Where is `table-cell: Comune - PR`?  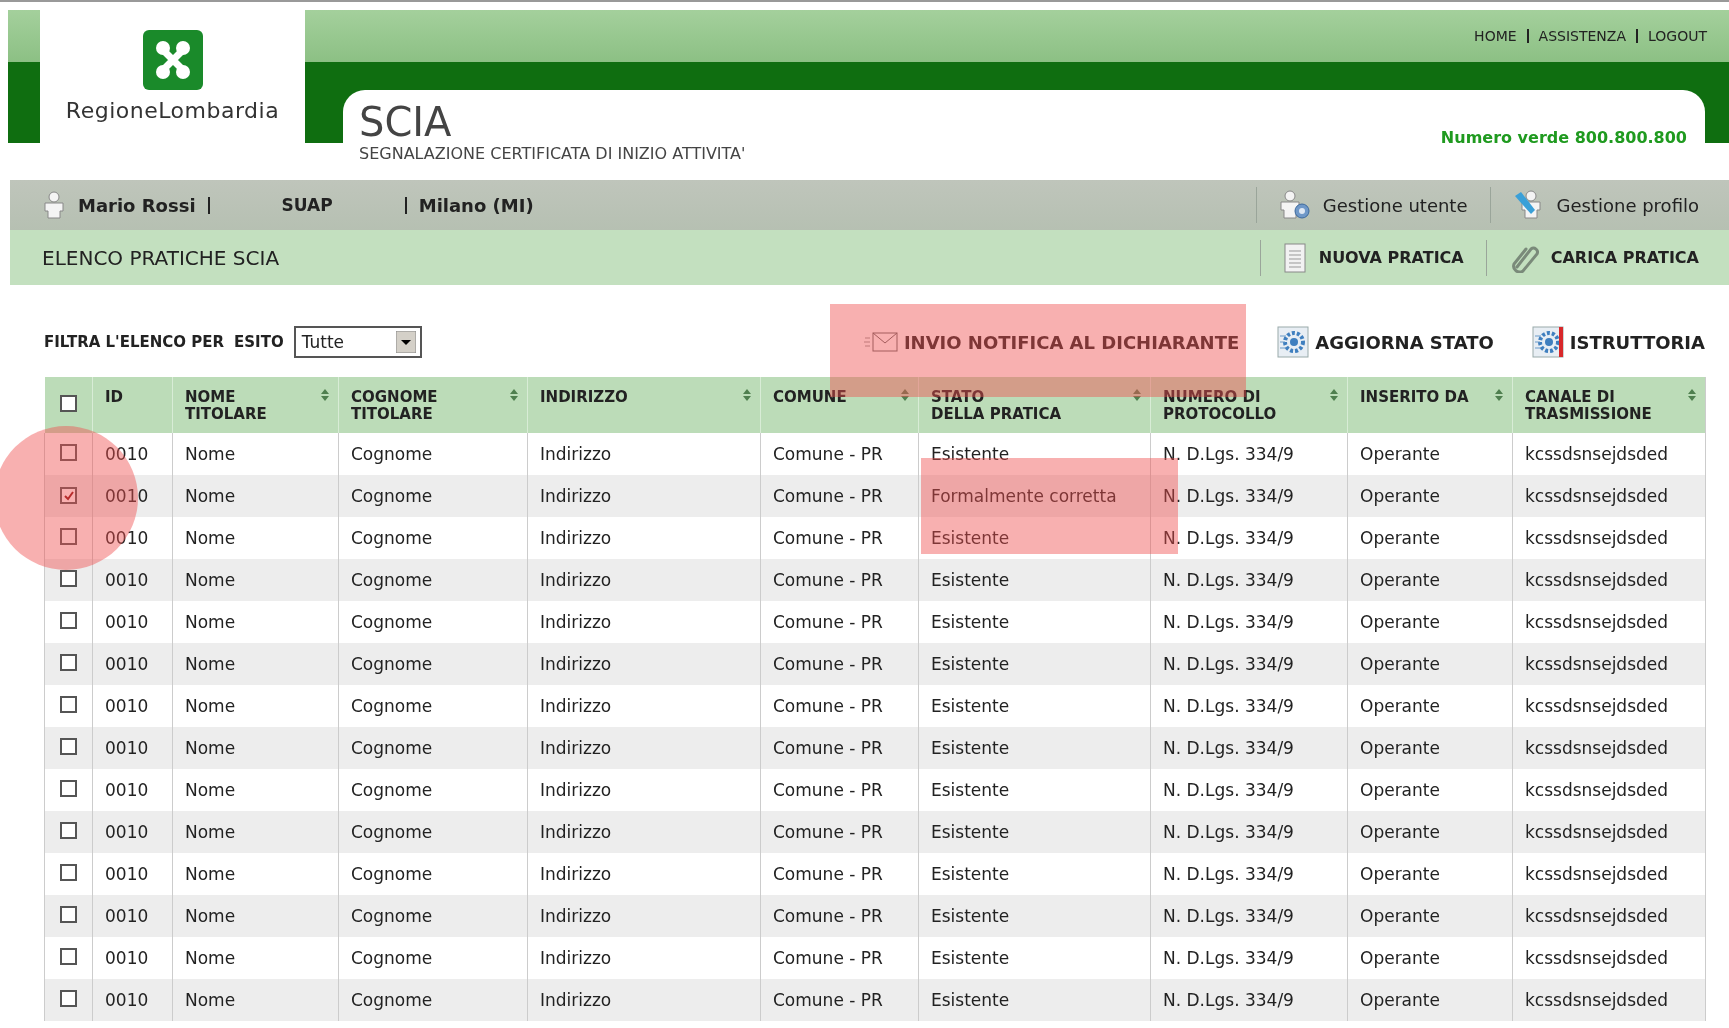
table-cell: Comune - PR is located at coordinates (839, 1000).